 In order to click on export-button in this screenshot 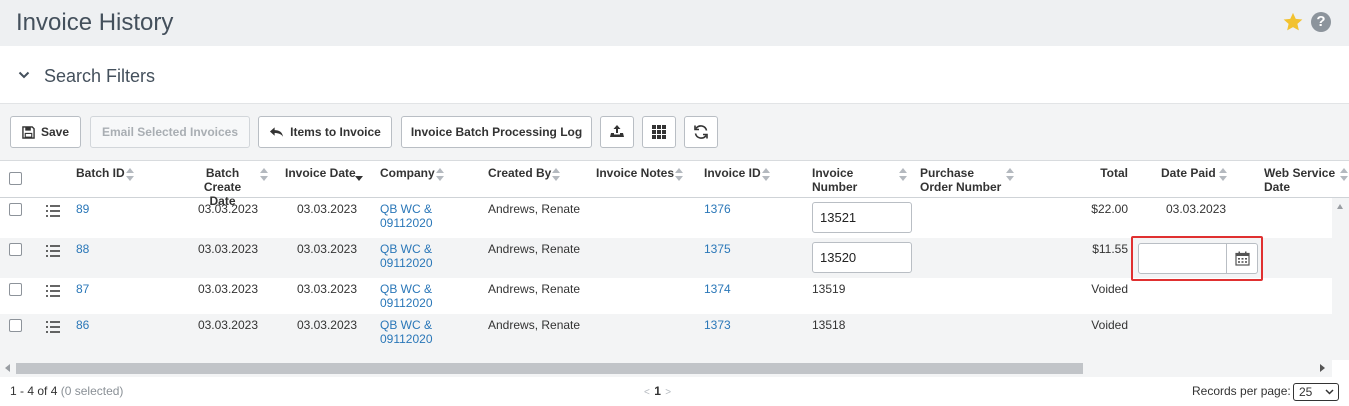, I will do `click(617, 132)`.